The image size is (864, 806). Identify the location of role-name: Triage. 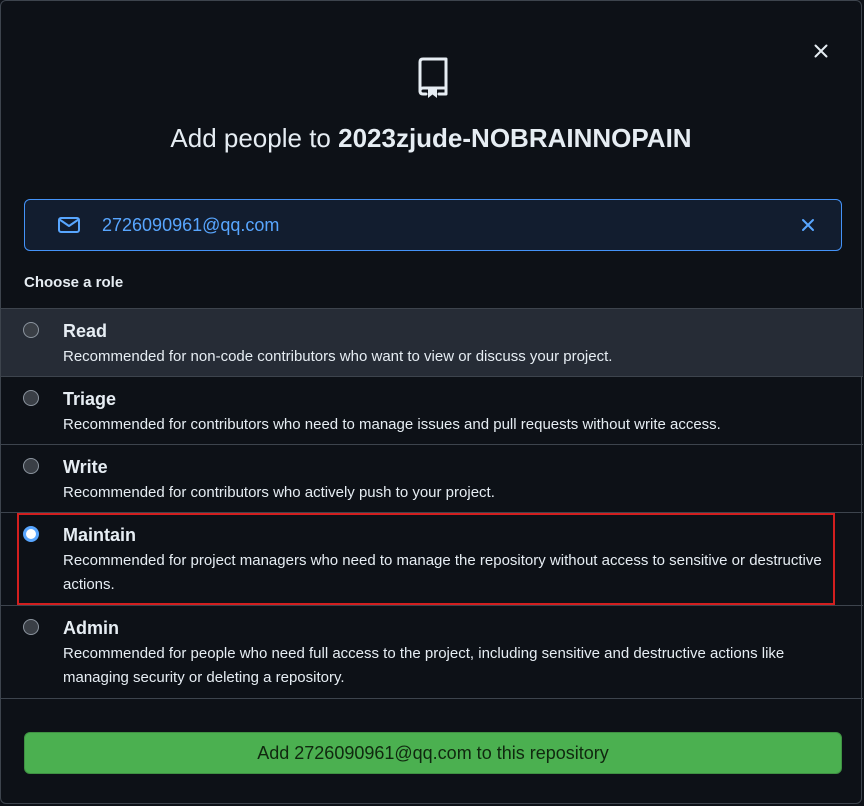
(90, 399).